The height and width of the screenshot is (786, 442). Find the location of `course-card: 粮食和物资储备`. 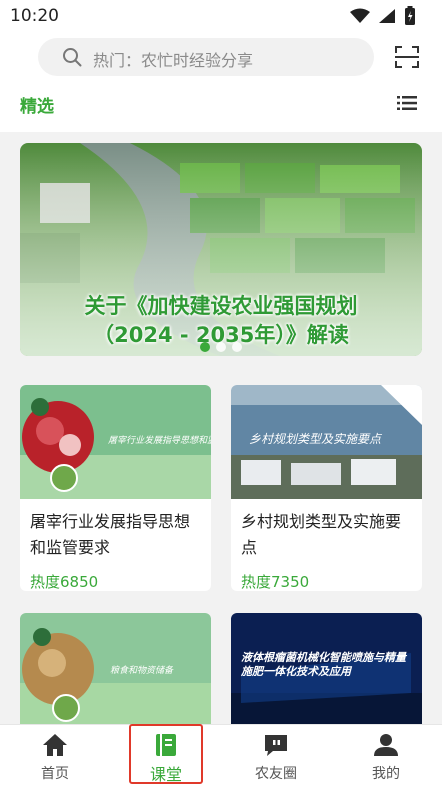

course-card: 粮食和物资储备 is located at coordinates (115, 668).